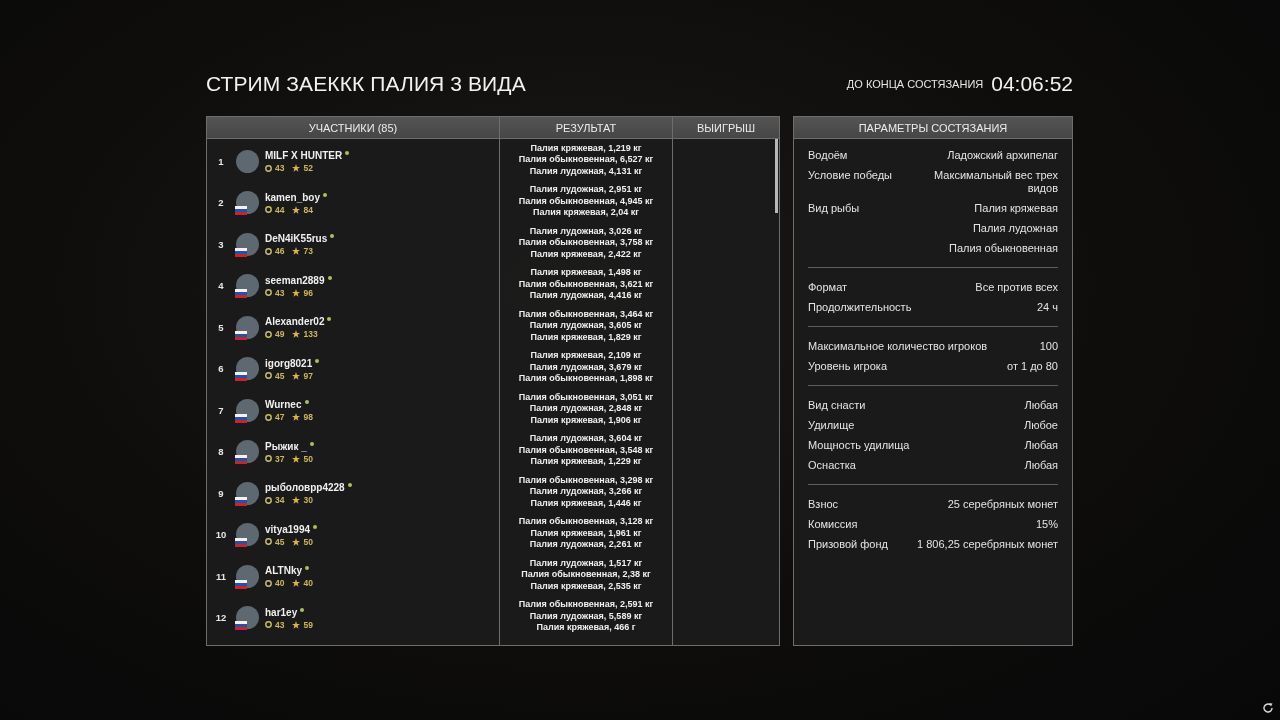 Image resolution: width=1280 pixels, height=720 pixels. I want to click on timer-label: ДО КОНЦА СОСТЯЗАНИЯ, so click(915, 84).